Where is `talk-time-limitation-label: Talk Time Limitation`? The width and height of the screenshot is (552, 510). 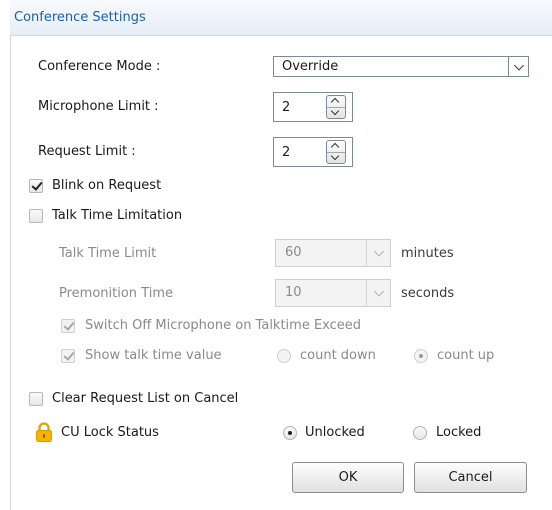 talk-time-limitation-label: Talk Time Limitation is located at coordinates (117, 215).